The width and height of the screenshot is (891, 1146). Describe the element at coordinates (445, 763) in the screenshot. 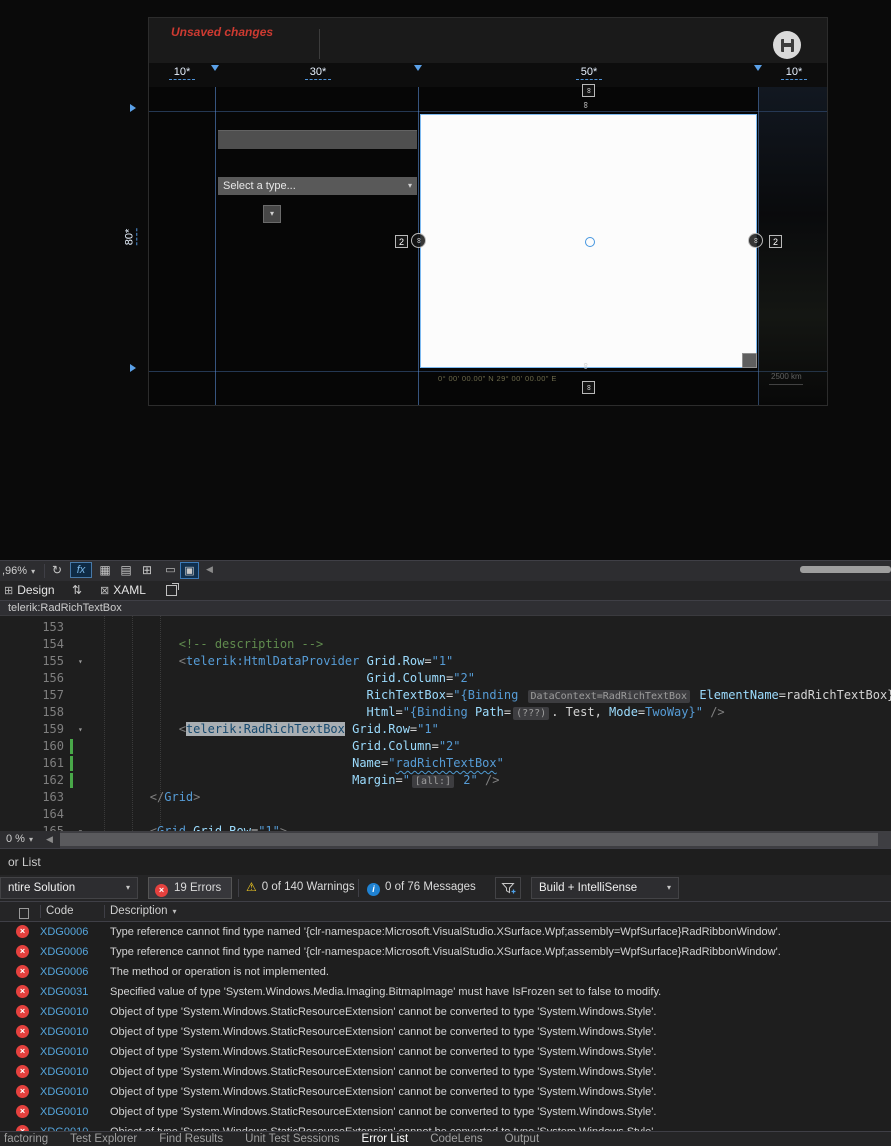

I see `code-line: 161 Name="radRichTextBox"` at that location.